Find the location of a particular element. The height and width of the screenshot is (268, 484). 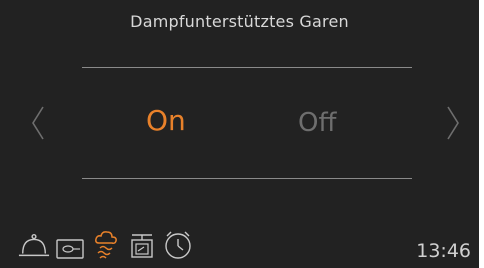

scale-icon is located at coordinates (142, 246).